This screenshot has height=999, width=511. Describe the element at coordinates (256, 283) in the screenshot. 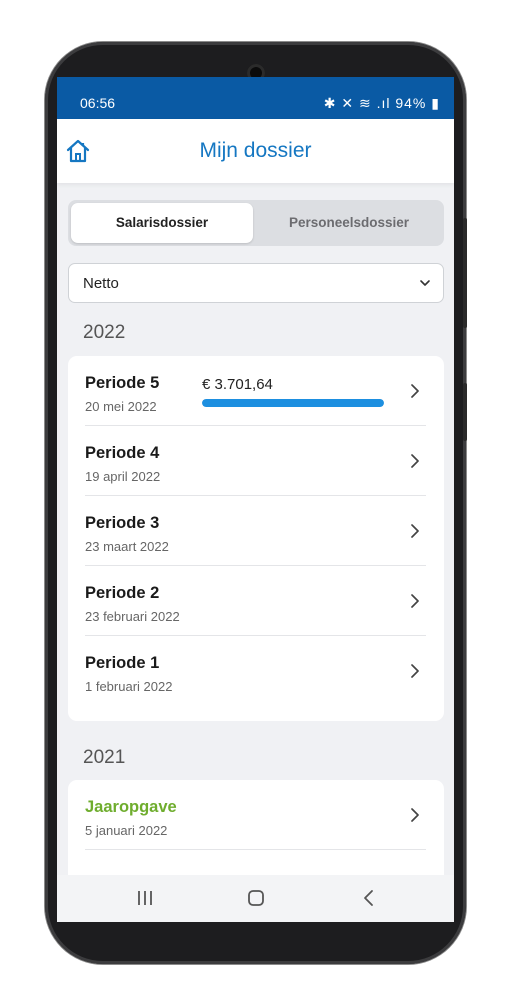

I see `salary-type-select: Netto` at that location.